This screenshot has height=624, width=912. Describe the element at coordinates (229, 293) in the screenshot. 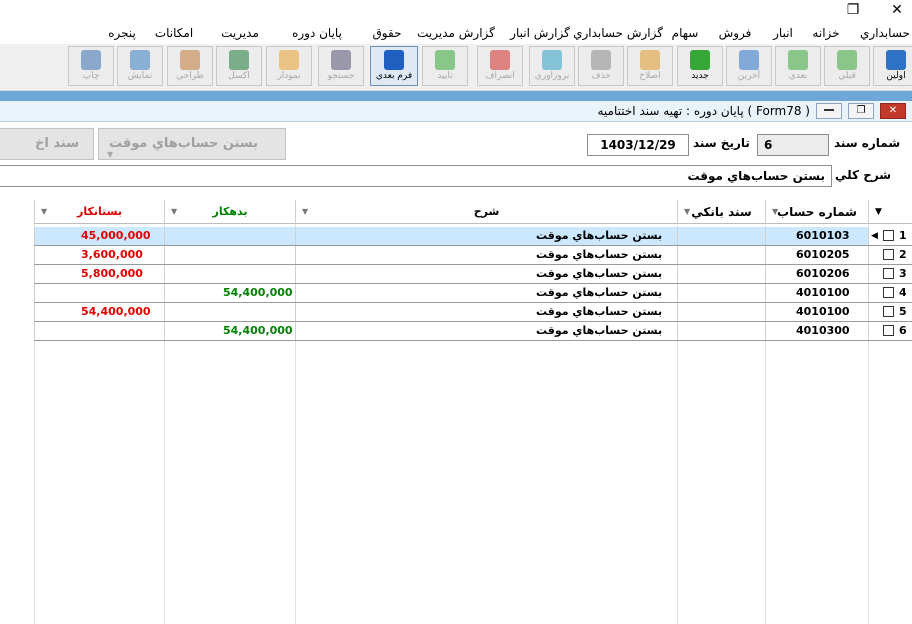

I see `debit-cell: 54,400,000` at that location.